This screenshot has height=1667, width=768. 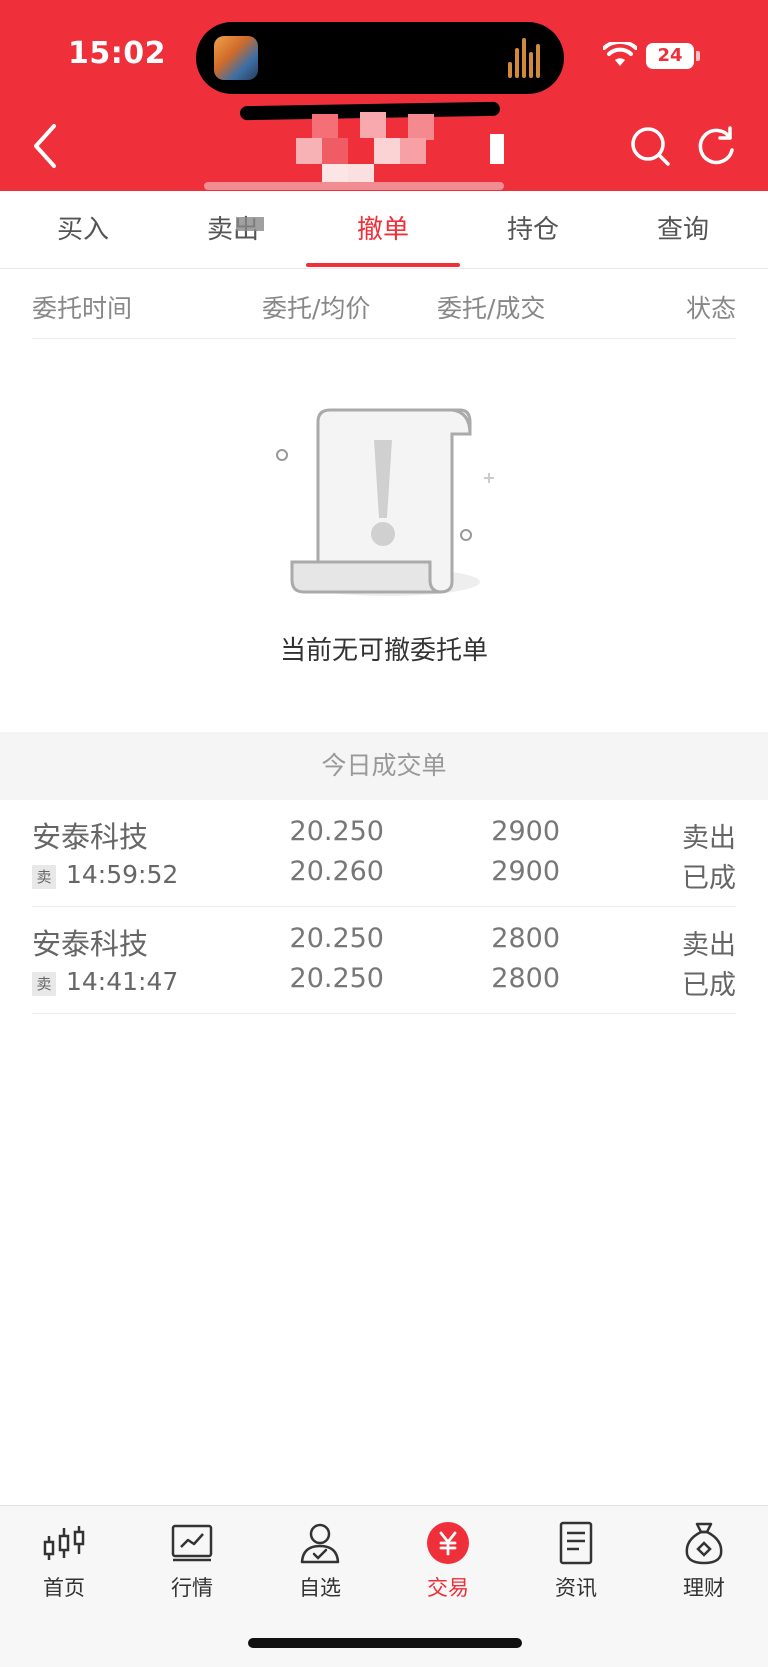 I want to click on tab-buy: 买入, so click(x=83, y=230).